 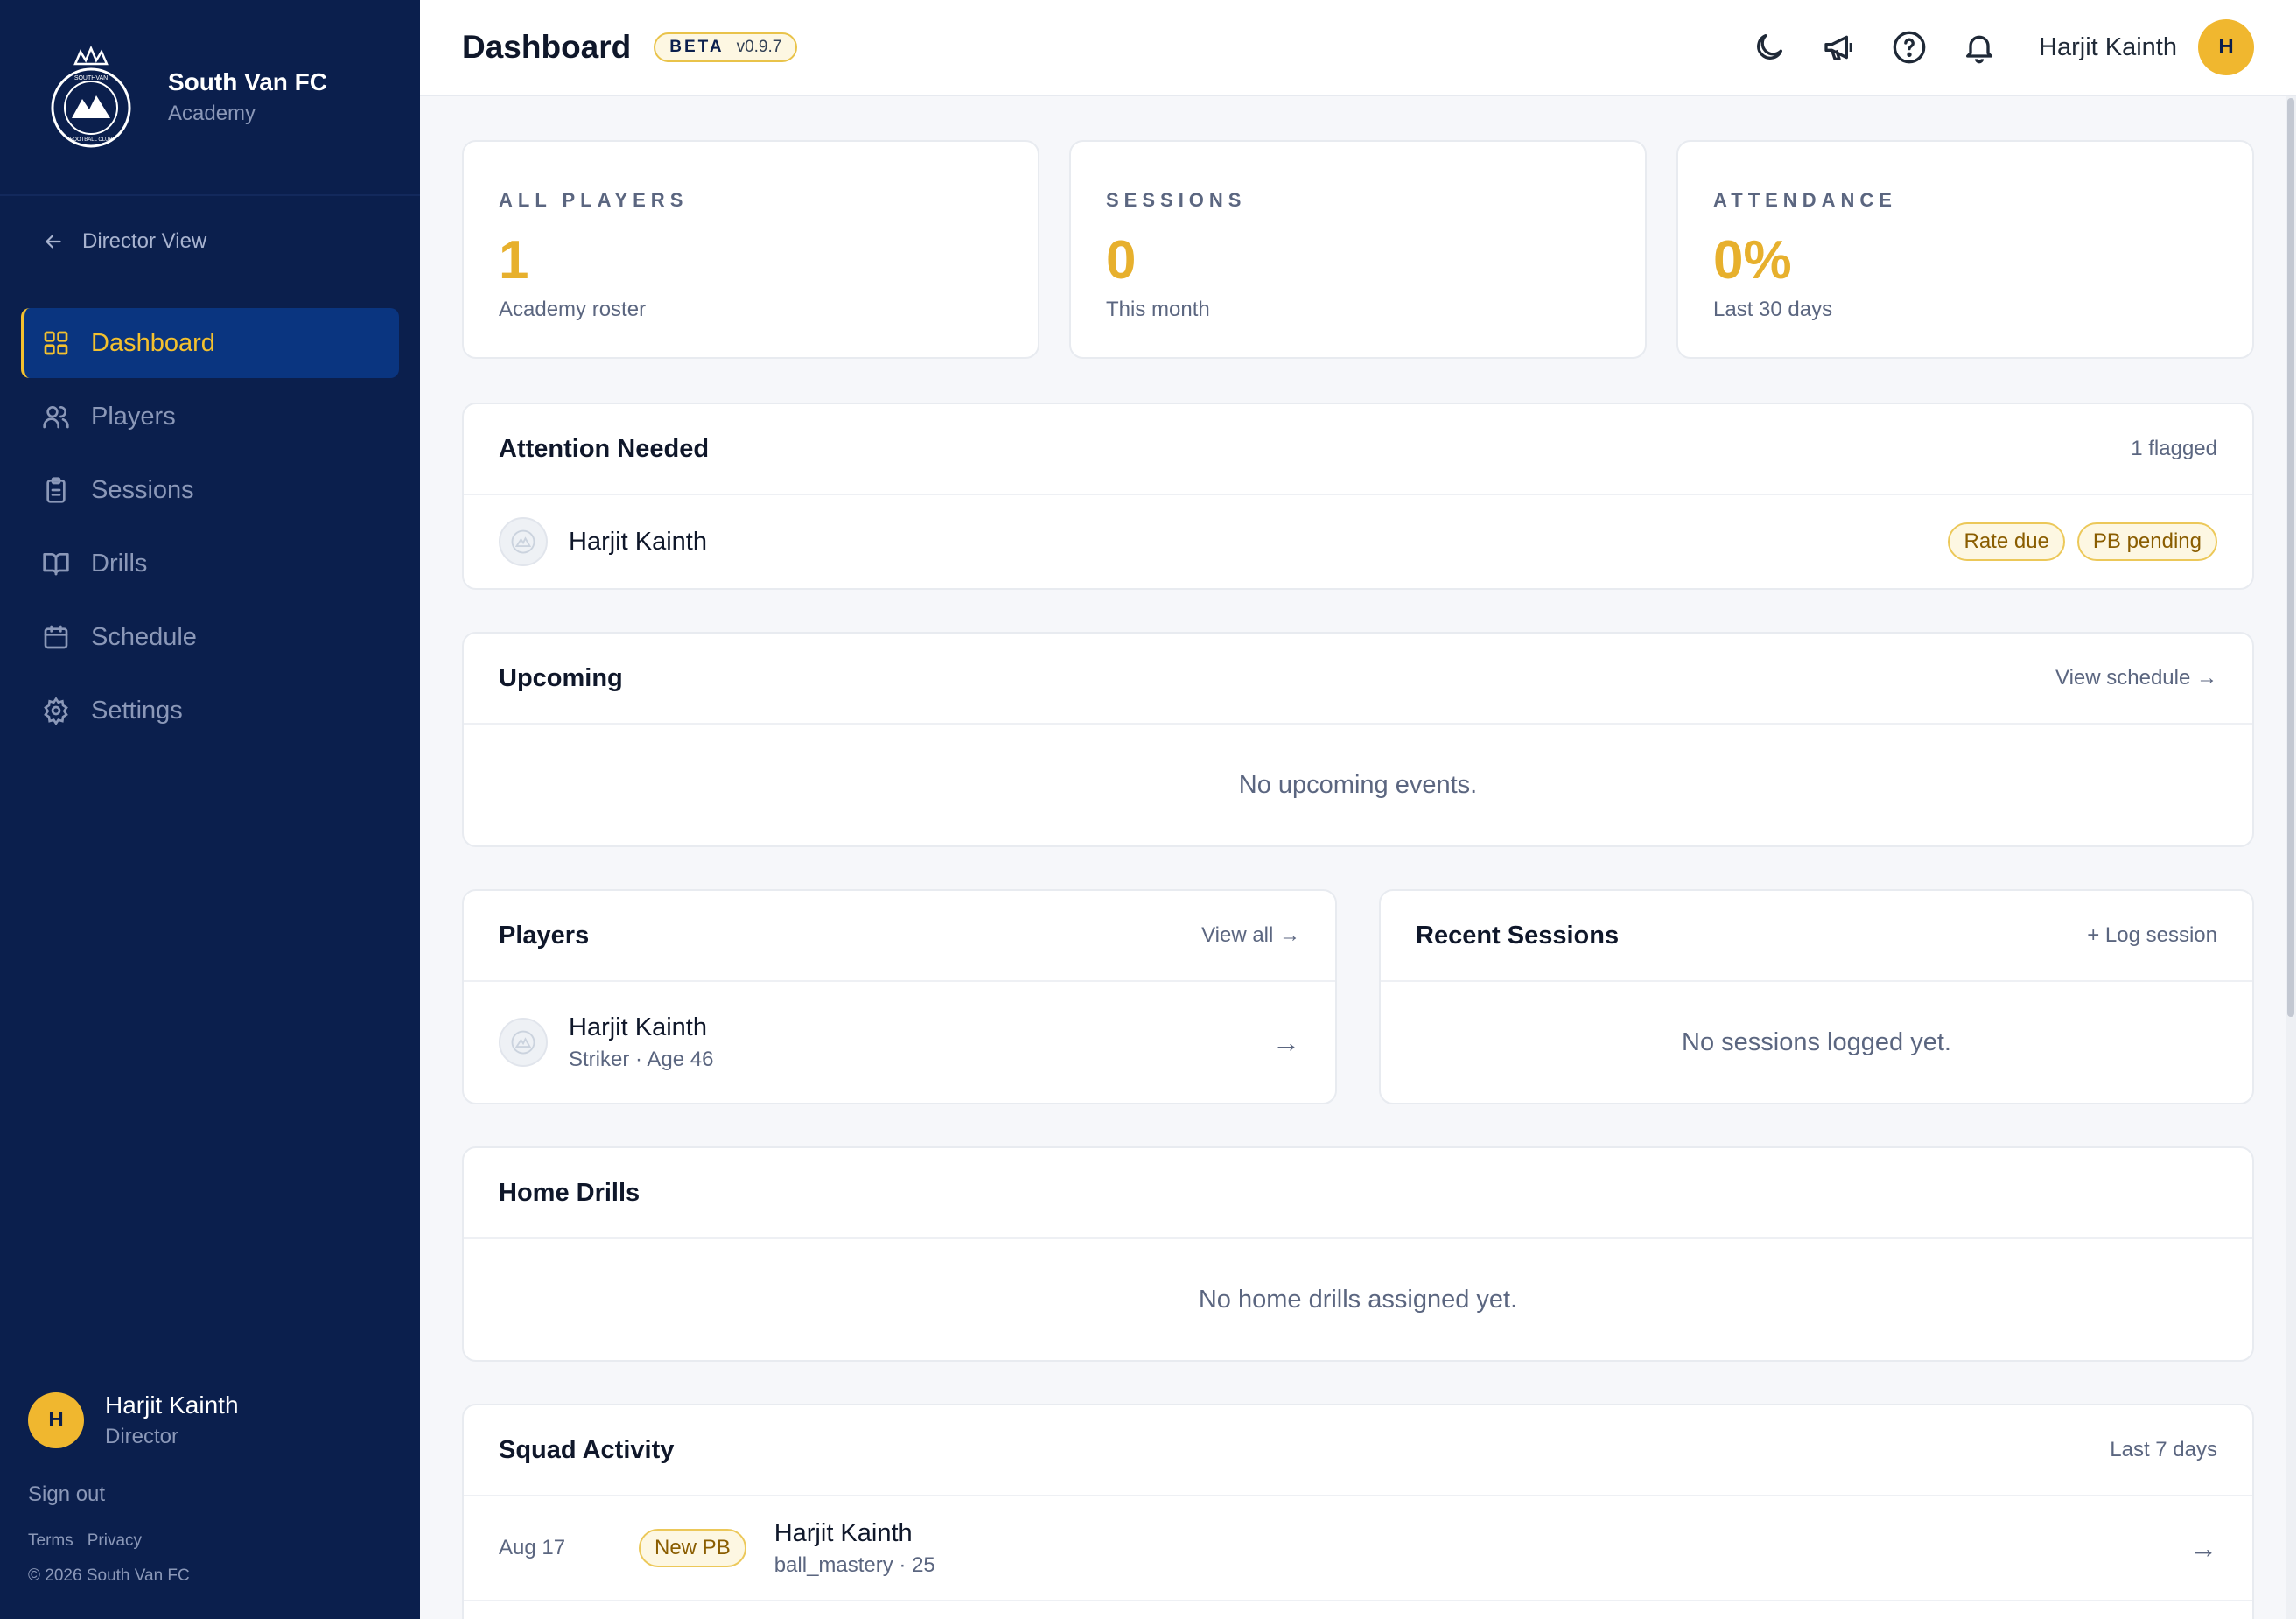 What do you see at coordinates (133, 416) in the screenshot?
I see `sidebar-item-label: Players` at bounding box center [133, 416].